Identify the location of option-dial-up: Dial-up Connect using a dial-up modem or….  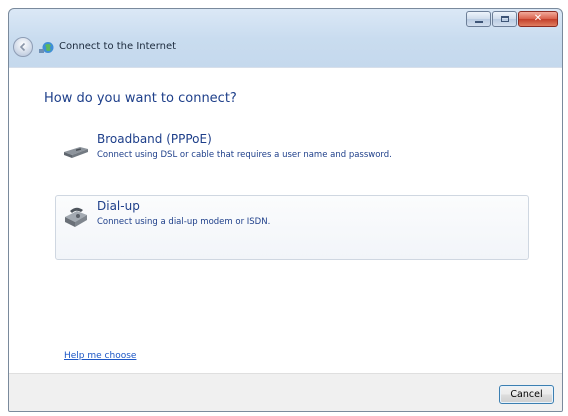
(292, 227).